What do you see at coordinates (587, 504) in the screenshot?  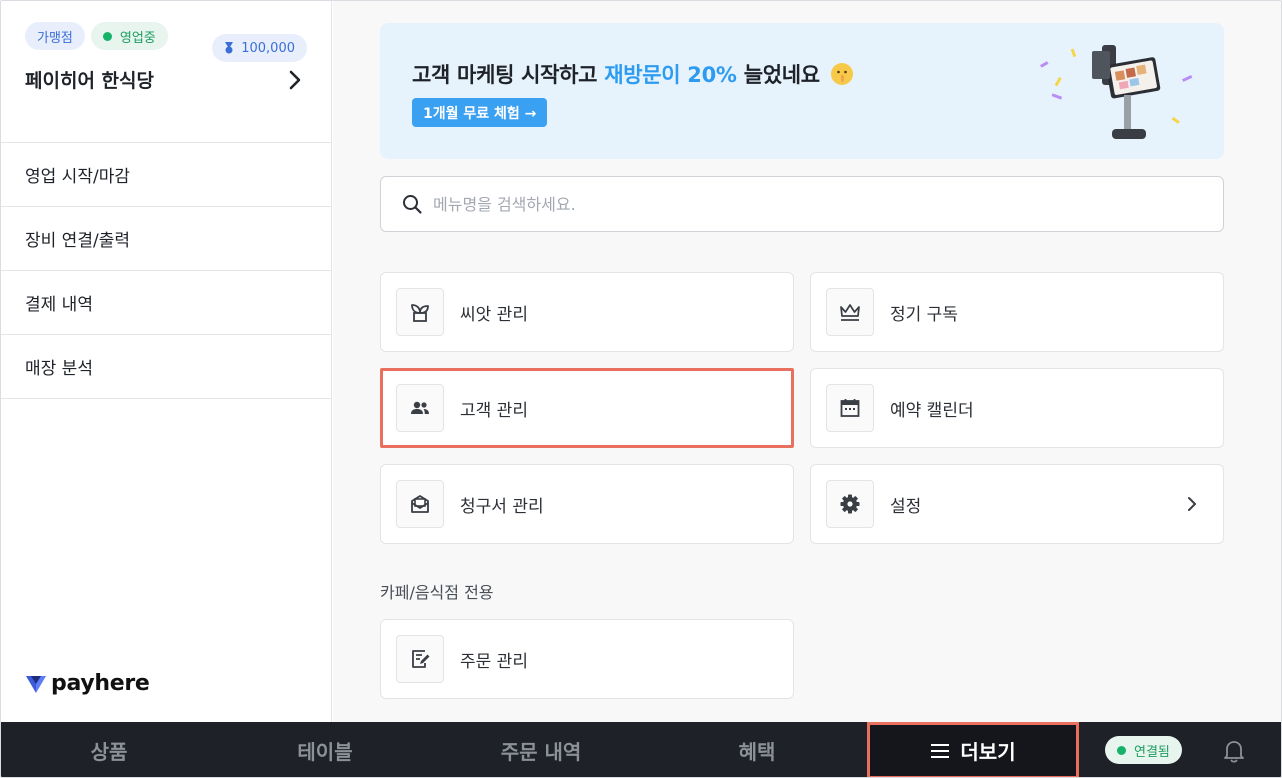 I see `menu-card-invoice: 청구서 관리` at bounding box center [587, 504].